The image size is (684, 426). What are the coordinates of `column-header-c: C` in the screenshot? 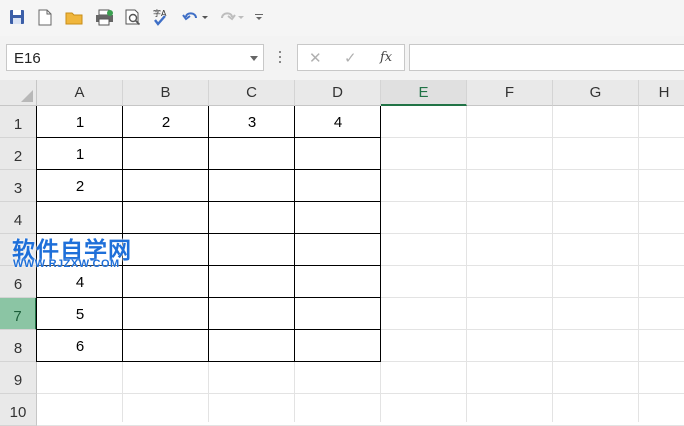 It's located at (252, 93).